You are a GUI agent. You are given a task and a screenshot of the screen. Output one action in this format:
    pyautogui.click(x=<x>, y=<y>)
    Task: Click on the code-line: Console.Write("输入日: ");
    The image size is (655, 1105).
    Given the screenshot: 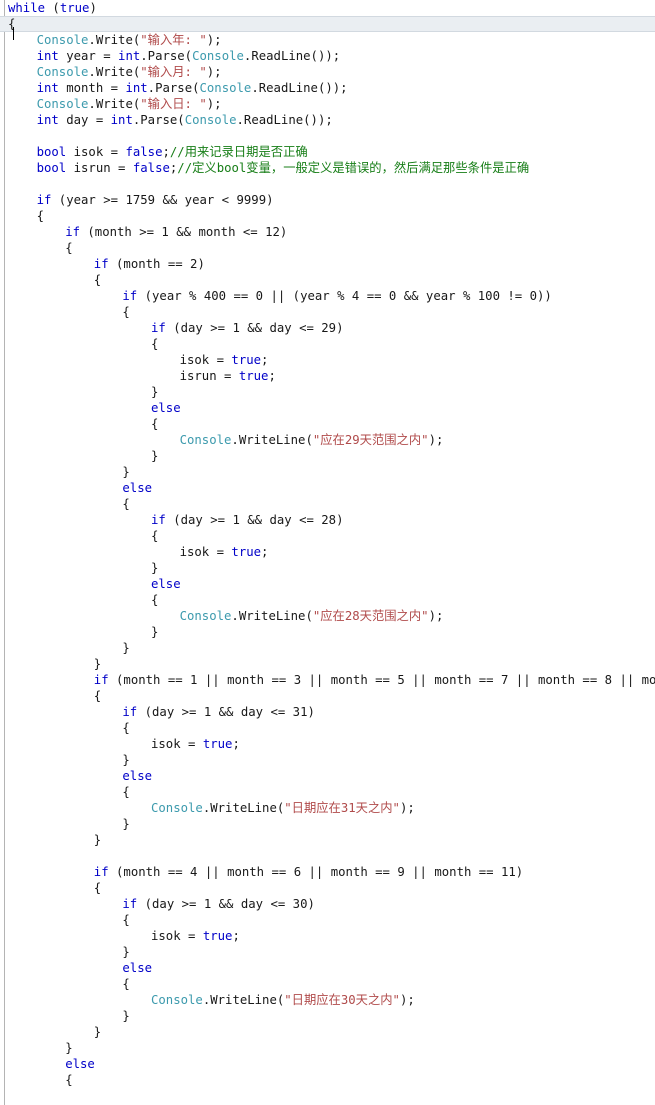 What is the action you would take?
    pyautogui.click(x=330, y=104)
    